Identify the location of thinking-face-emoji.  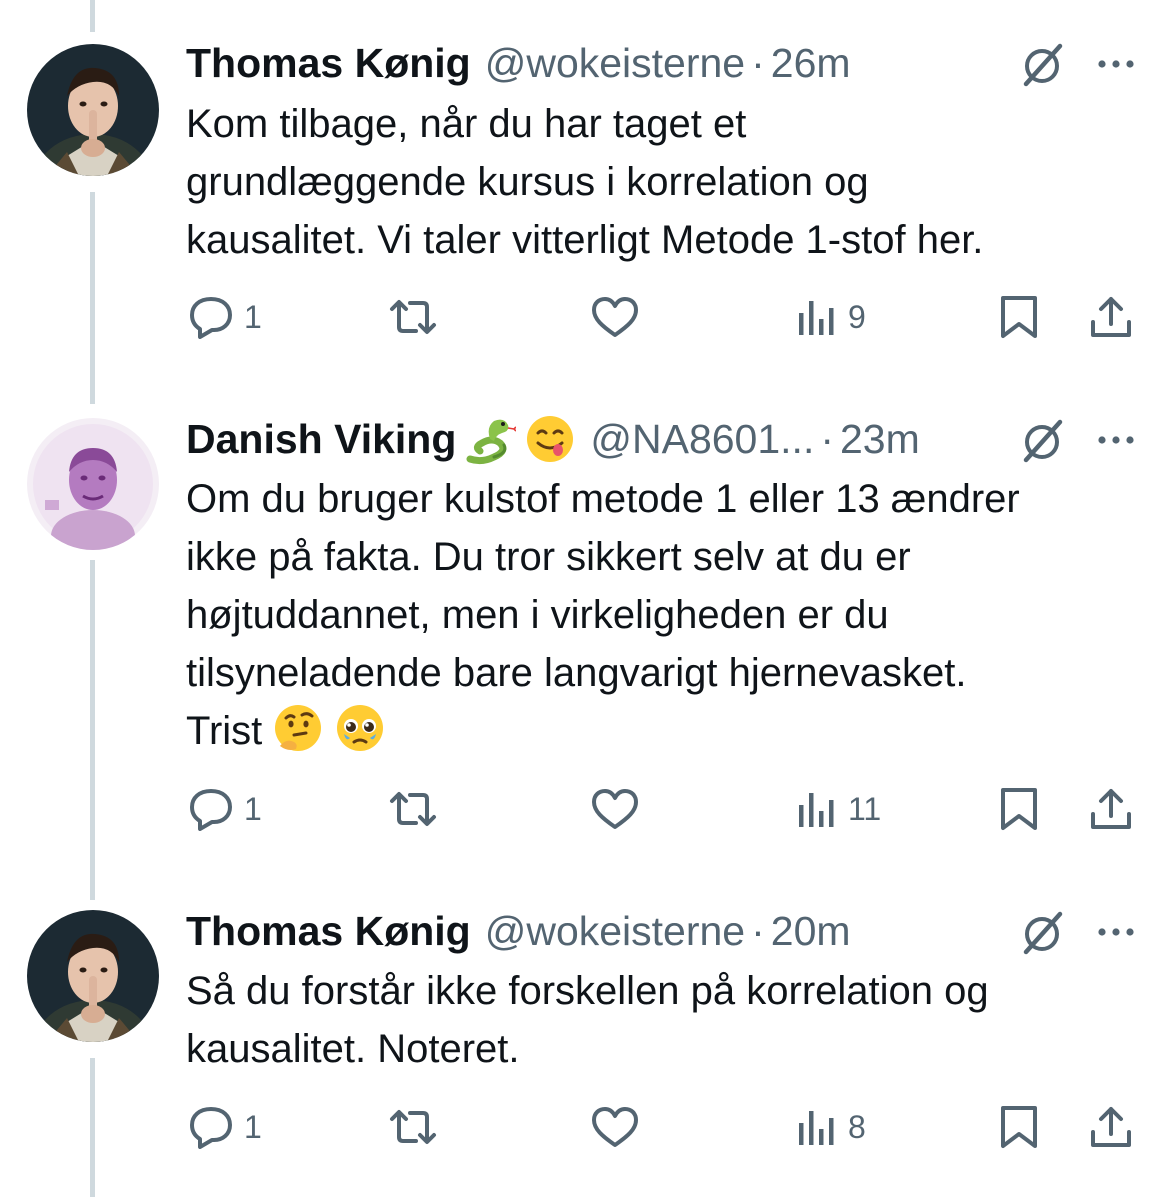
(298, 728).